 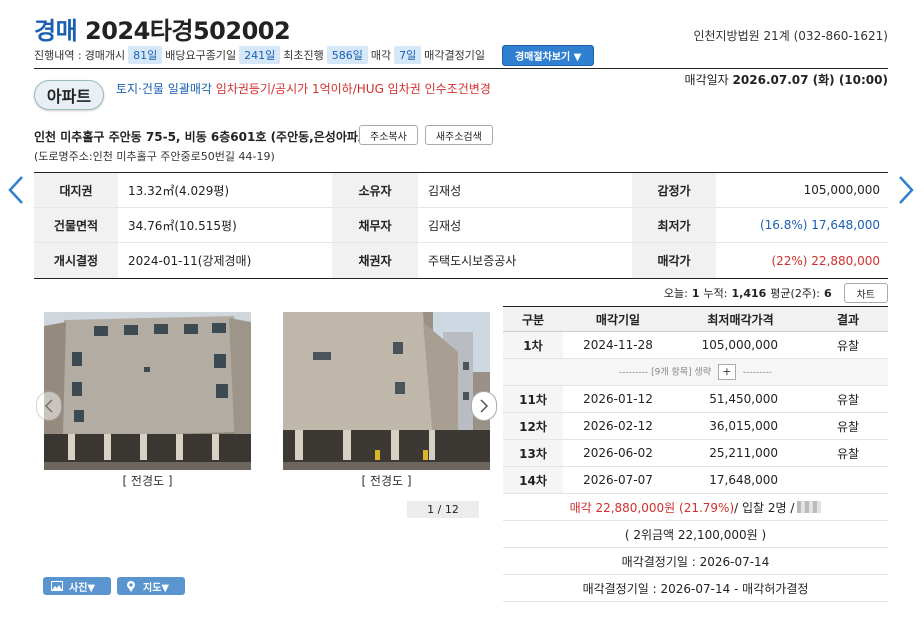 What do you see at coordinates (49, 406) in the screenshot?
I see `photo-prev-button` at bounding box center [49, 406].